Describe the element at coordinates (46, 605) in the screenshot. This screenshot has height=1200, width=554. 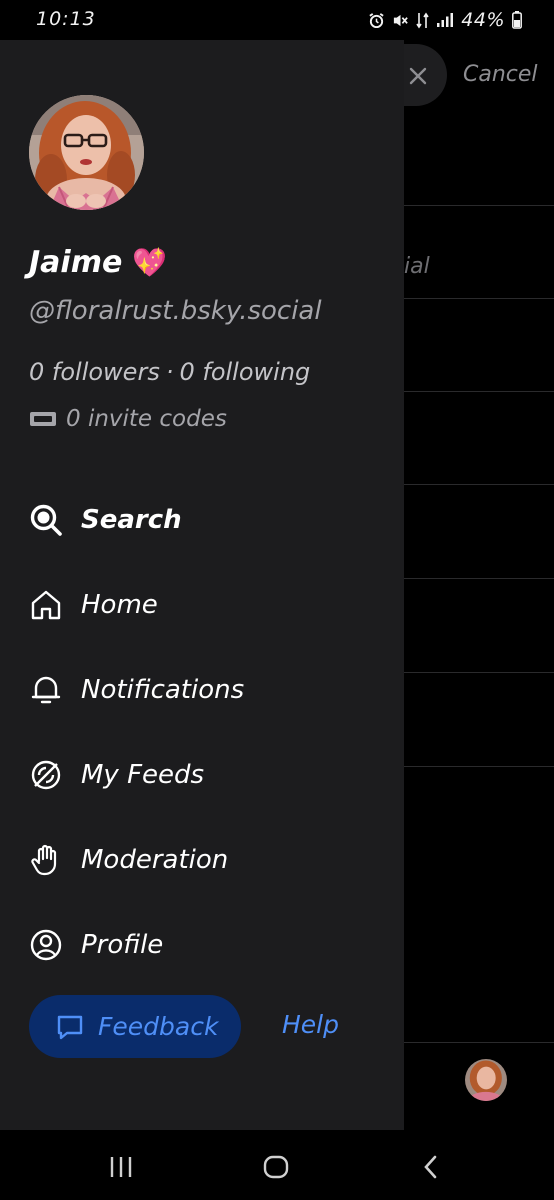
I see `home-icon` at that location.